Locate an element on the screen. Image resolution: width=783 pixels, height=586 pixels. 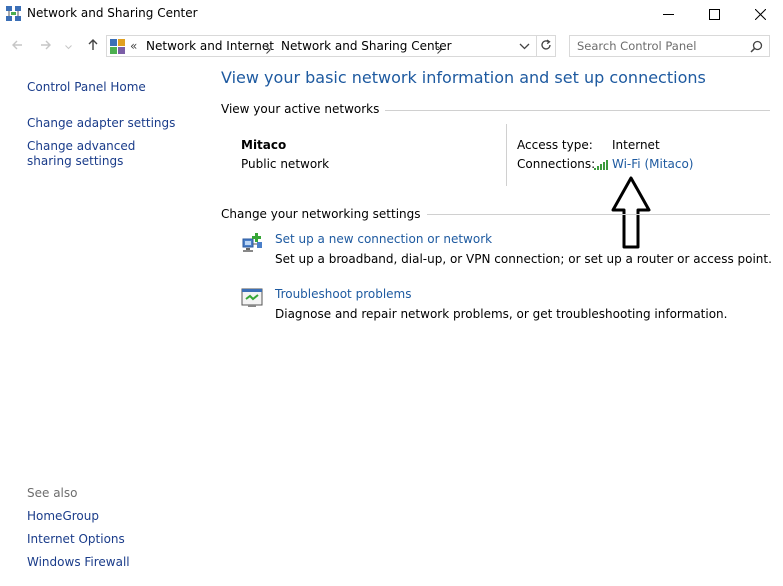
connections-label: Connections: is located at coordinates (556, 164).